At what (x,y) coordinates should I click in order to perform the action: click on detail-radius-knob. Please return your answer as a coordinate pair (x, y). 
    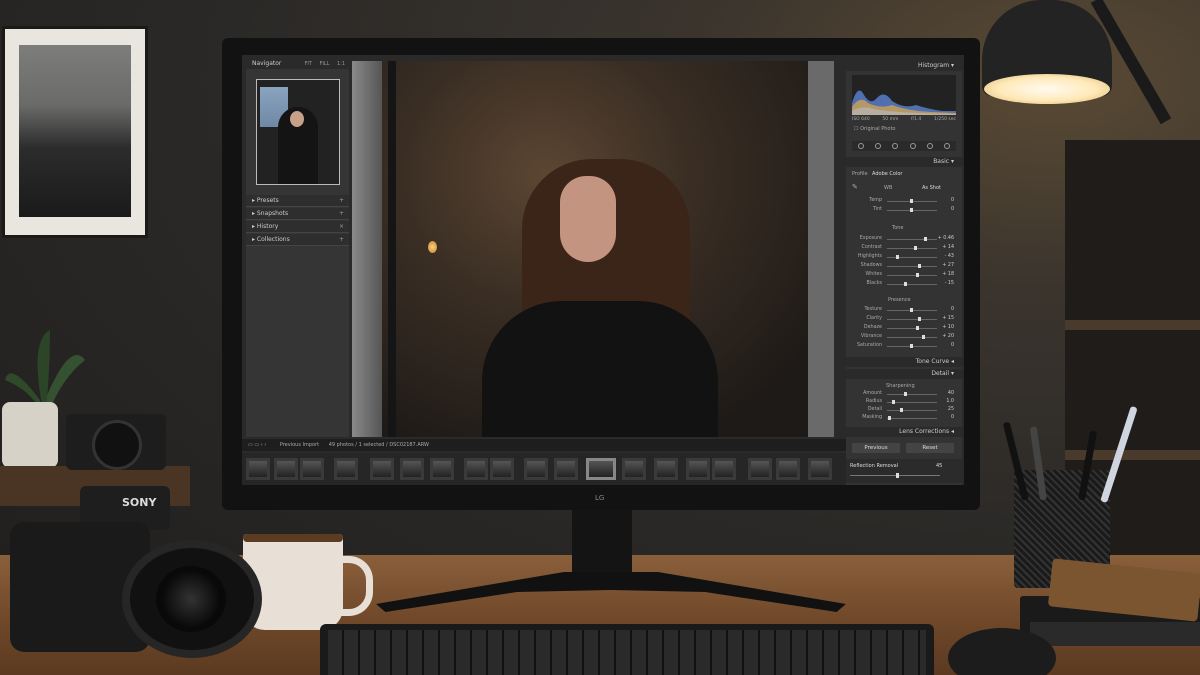
    Looking at the image, I should click on (893, 402).